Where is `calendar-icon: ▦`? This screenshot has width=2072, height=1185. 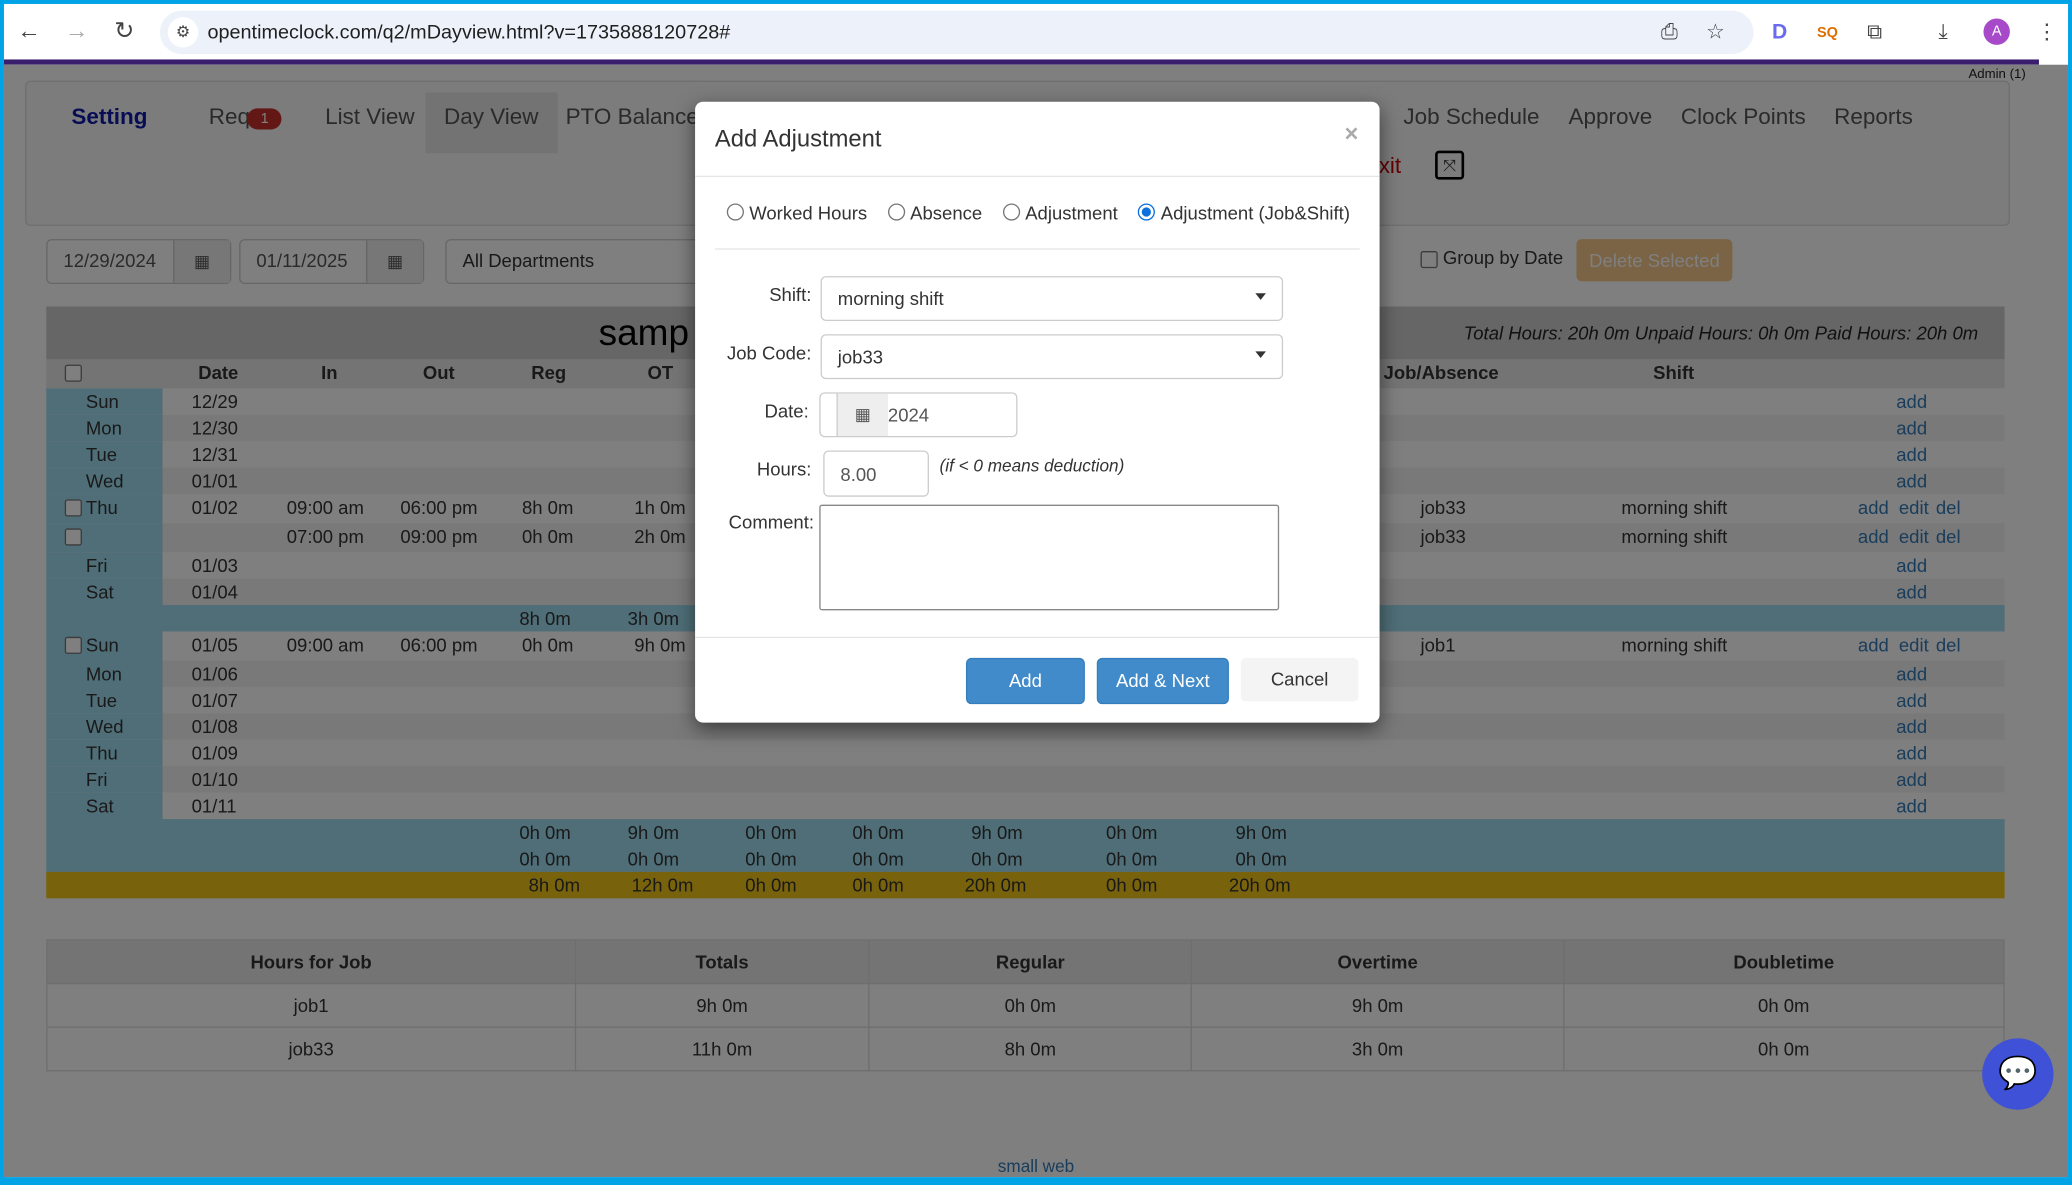
calendar-icon: ▦ is located at coordinates (862, 414).